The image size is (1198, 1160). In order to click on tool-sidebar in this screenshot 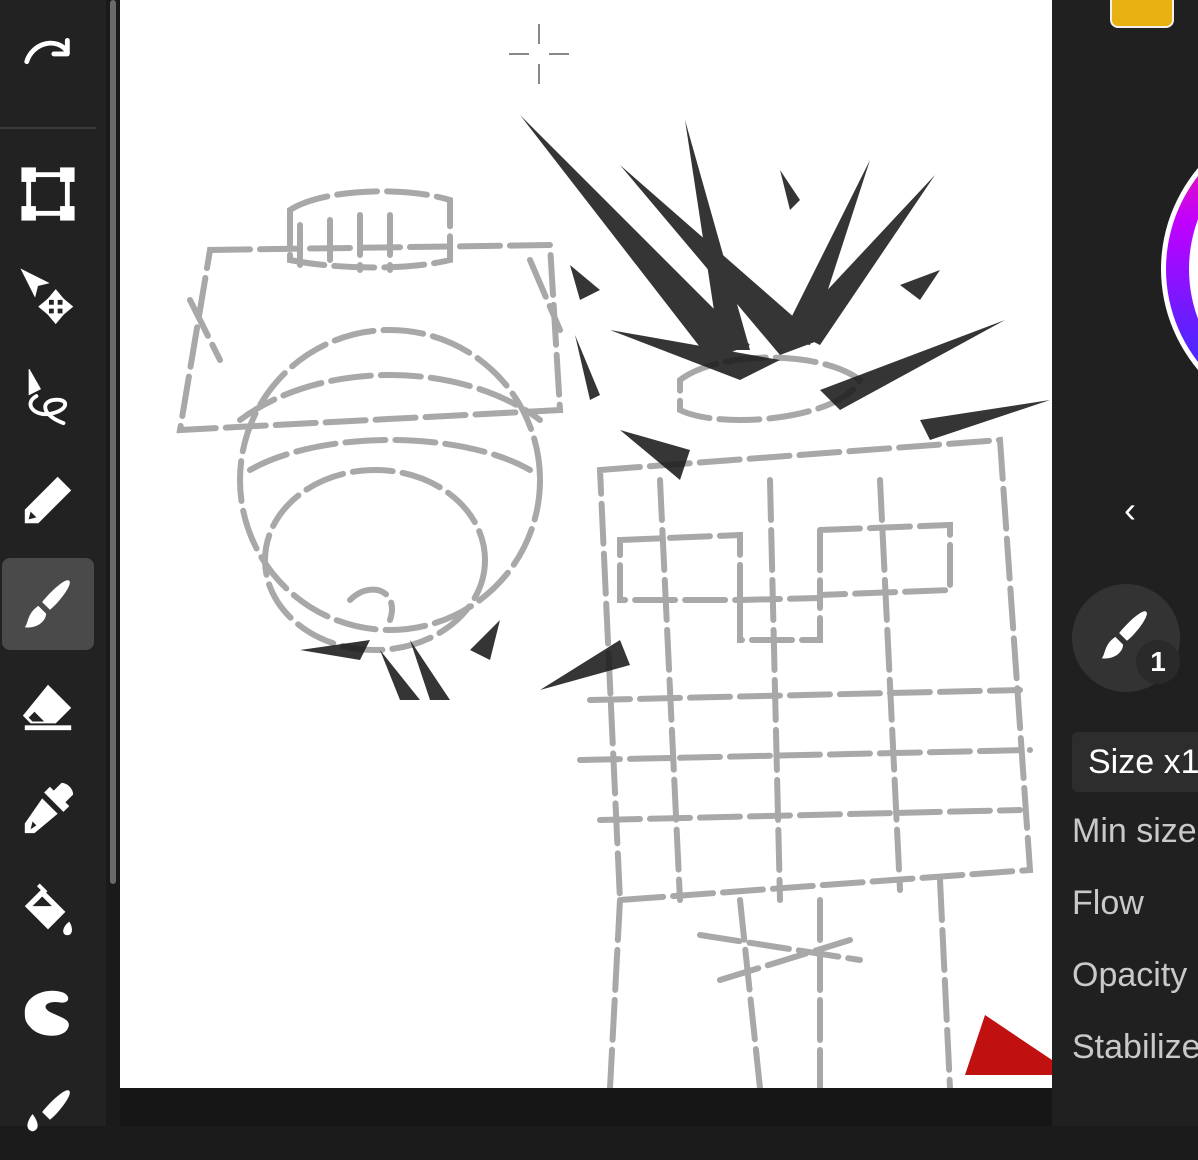, I will do `click(53, 566)`.